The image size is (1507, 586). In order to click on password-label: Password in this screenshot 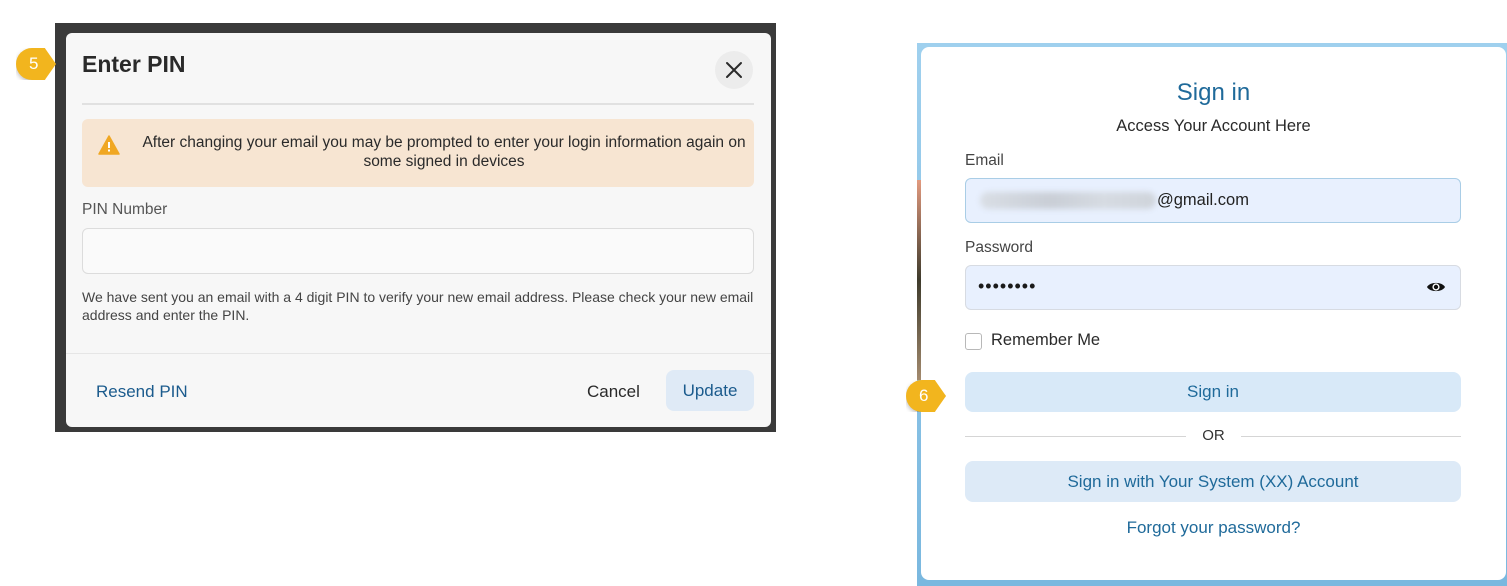, I will do `click(999, 247)`.